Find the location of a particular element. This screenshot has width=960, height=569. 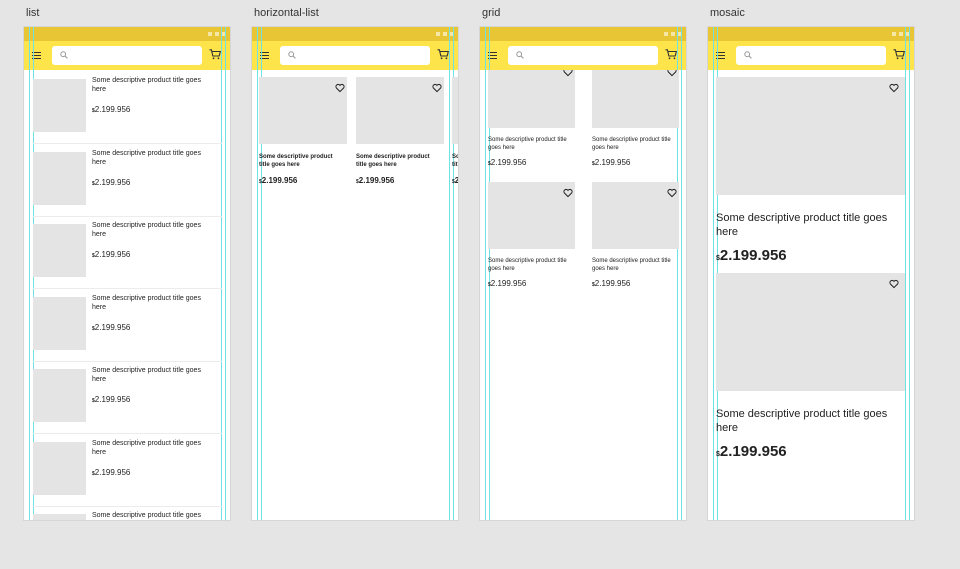

search-icon is located at coordinates (520, 55).